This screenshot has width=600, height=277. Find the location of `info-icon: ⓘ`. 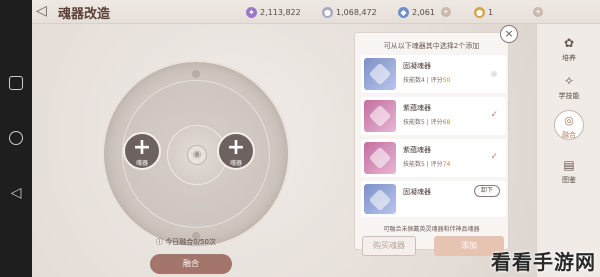

info-icon: ⓘ is located at coordinates (161, 242).